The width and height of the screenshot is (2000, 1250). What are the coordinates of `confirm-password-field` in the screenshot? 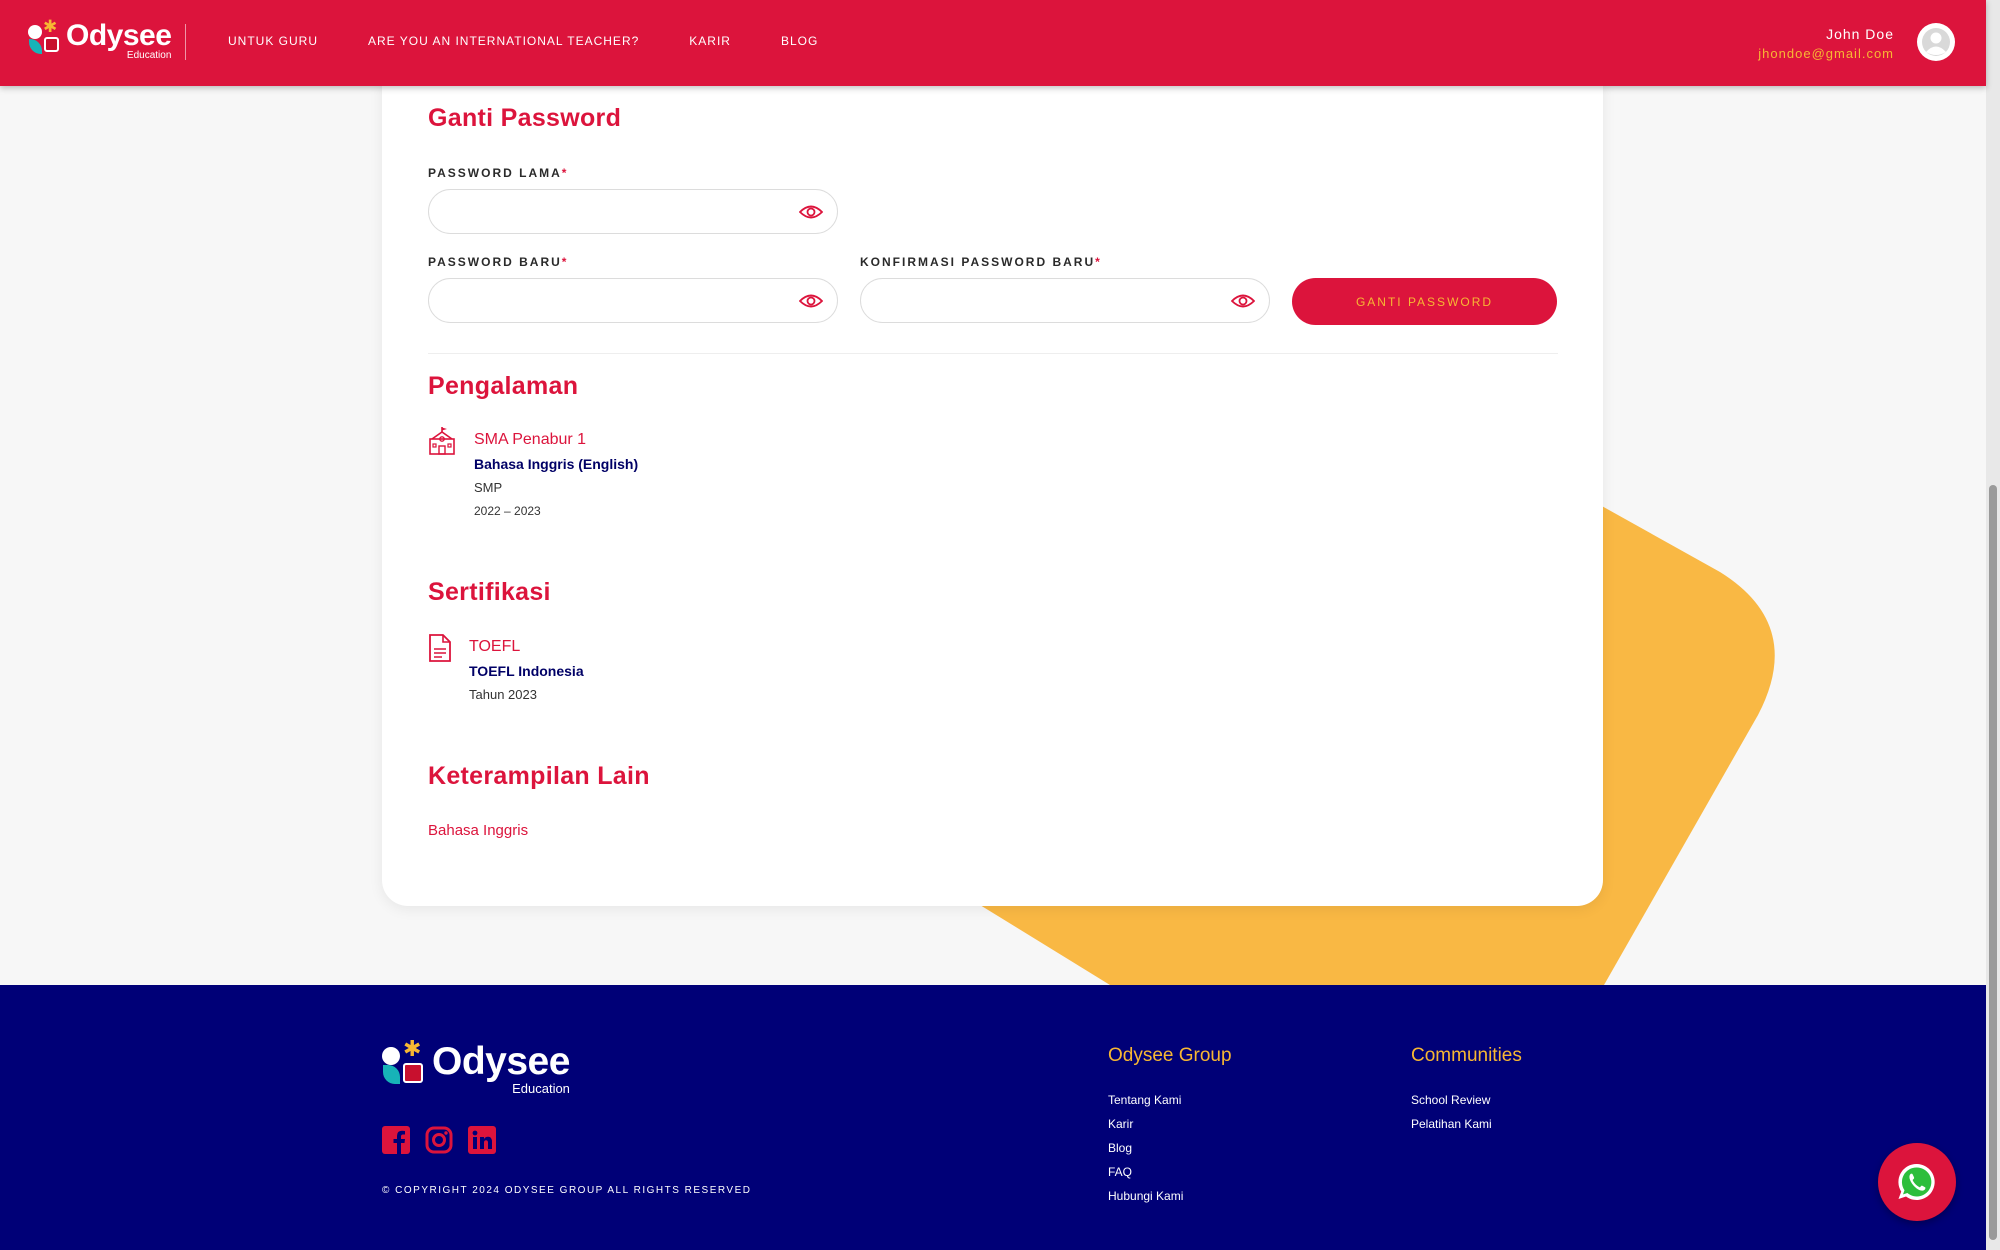 It's located at (1065, 300).